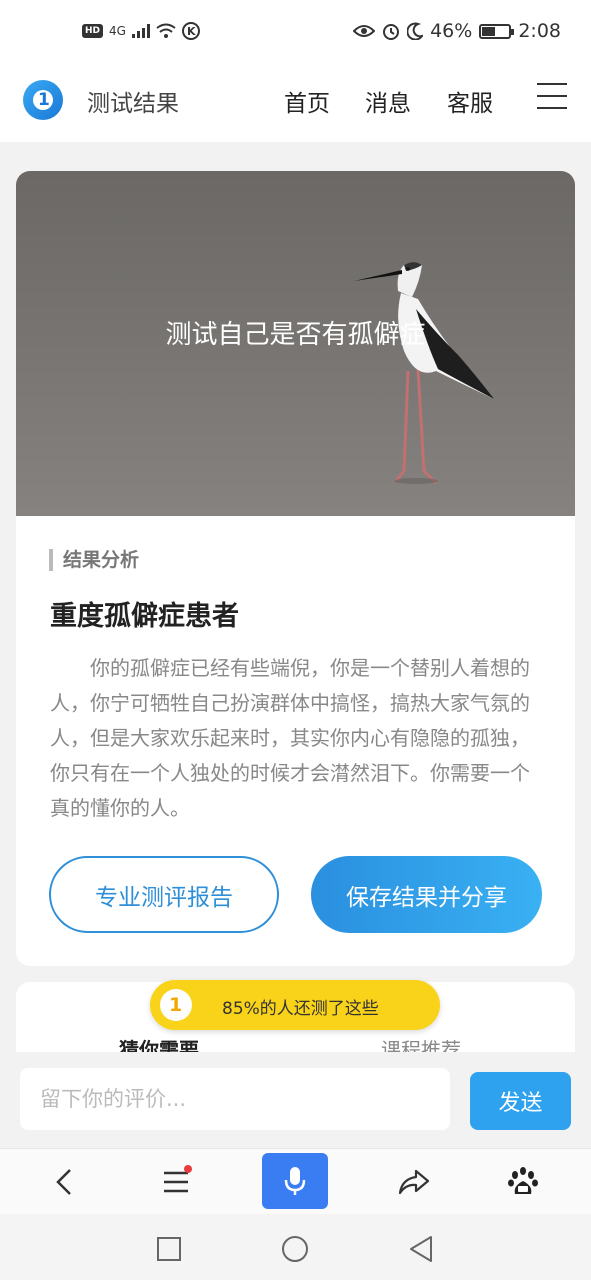 This screenshot has height=1280, width=591. What do you see at coordinates (117, 31) in the screenshot?
I see `network-label: 4G` at bounding box center [117, 31].